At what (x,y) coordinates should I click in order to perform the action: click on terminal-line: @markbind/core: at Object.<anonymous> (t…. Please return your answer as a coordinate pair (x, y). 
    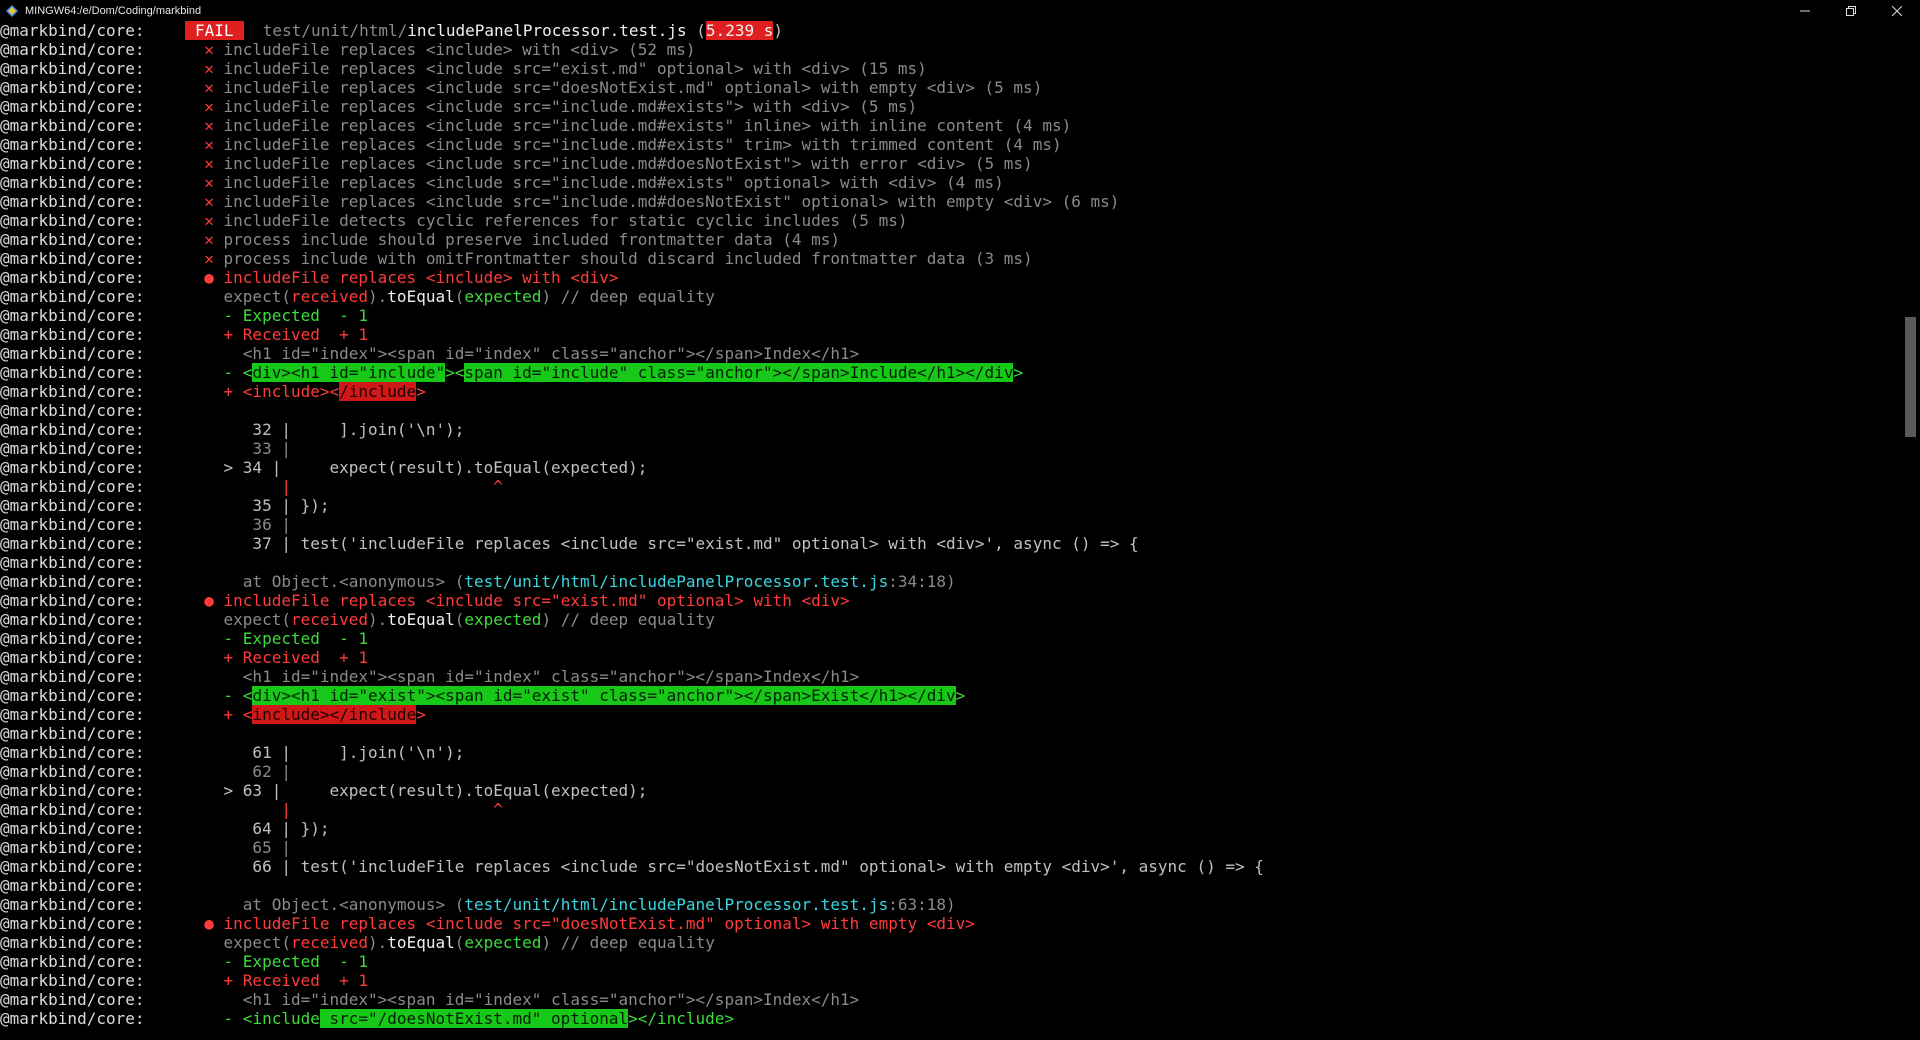
    Looking at the image, I should click on (950, 581).